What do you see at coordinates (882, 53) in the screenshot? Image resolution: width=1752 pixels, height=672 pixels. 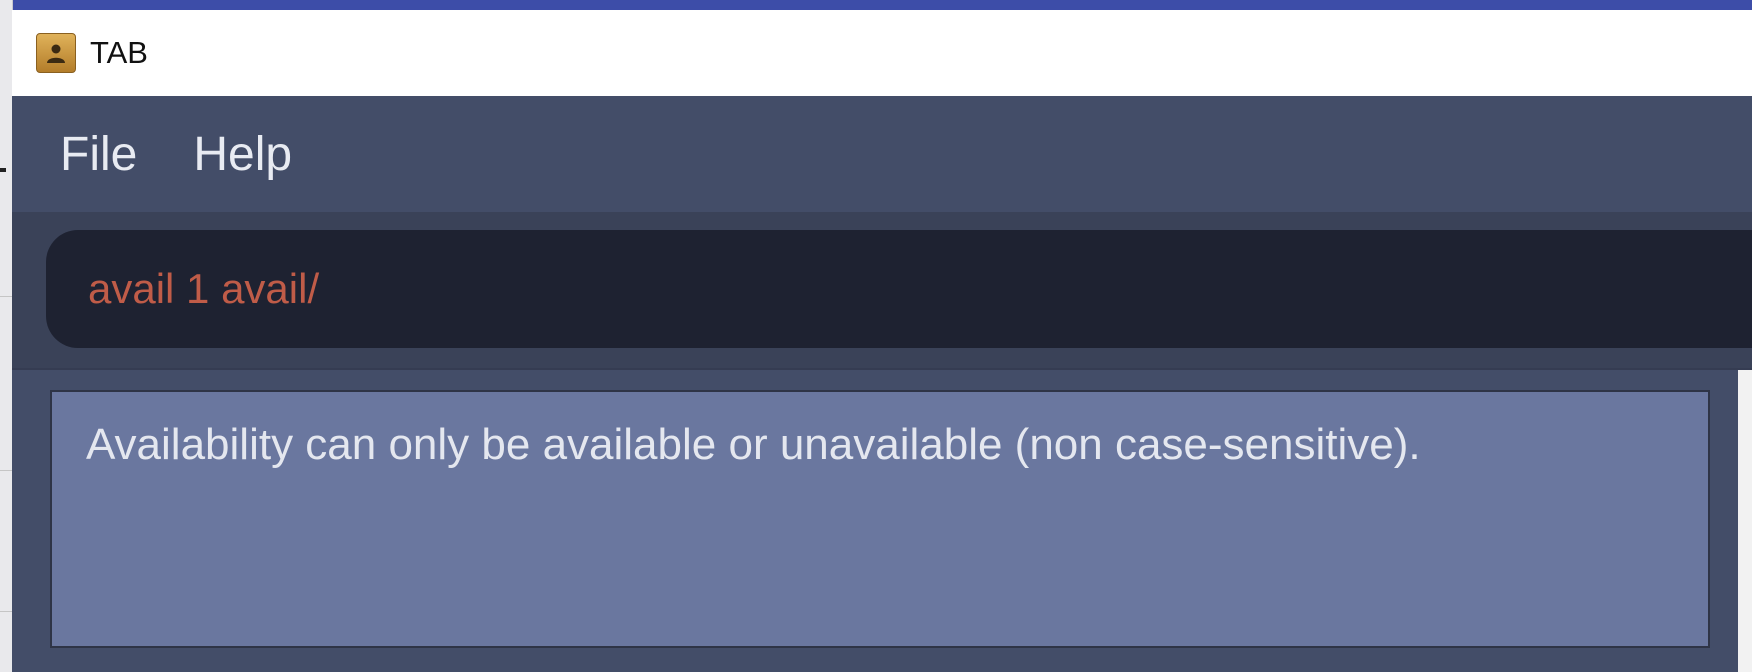 I see `title-bar: TAB` at bounding box center [882, 53].